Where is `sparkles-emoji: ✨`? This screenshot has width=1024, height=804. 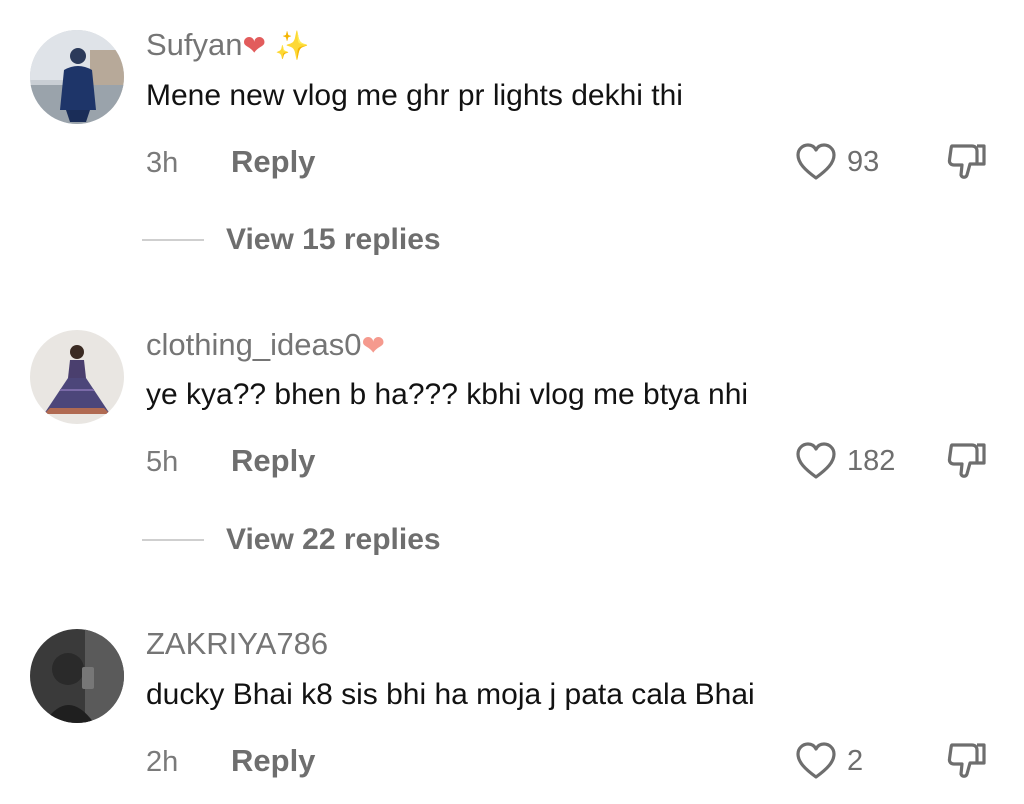
sparkles-emoji: ✨ is located at coordinates (292, 45).